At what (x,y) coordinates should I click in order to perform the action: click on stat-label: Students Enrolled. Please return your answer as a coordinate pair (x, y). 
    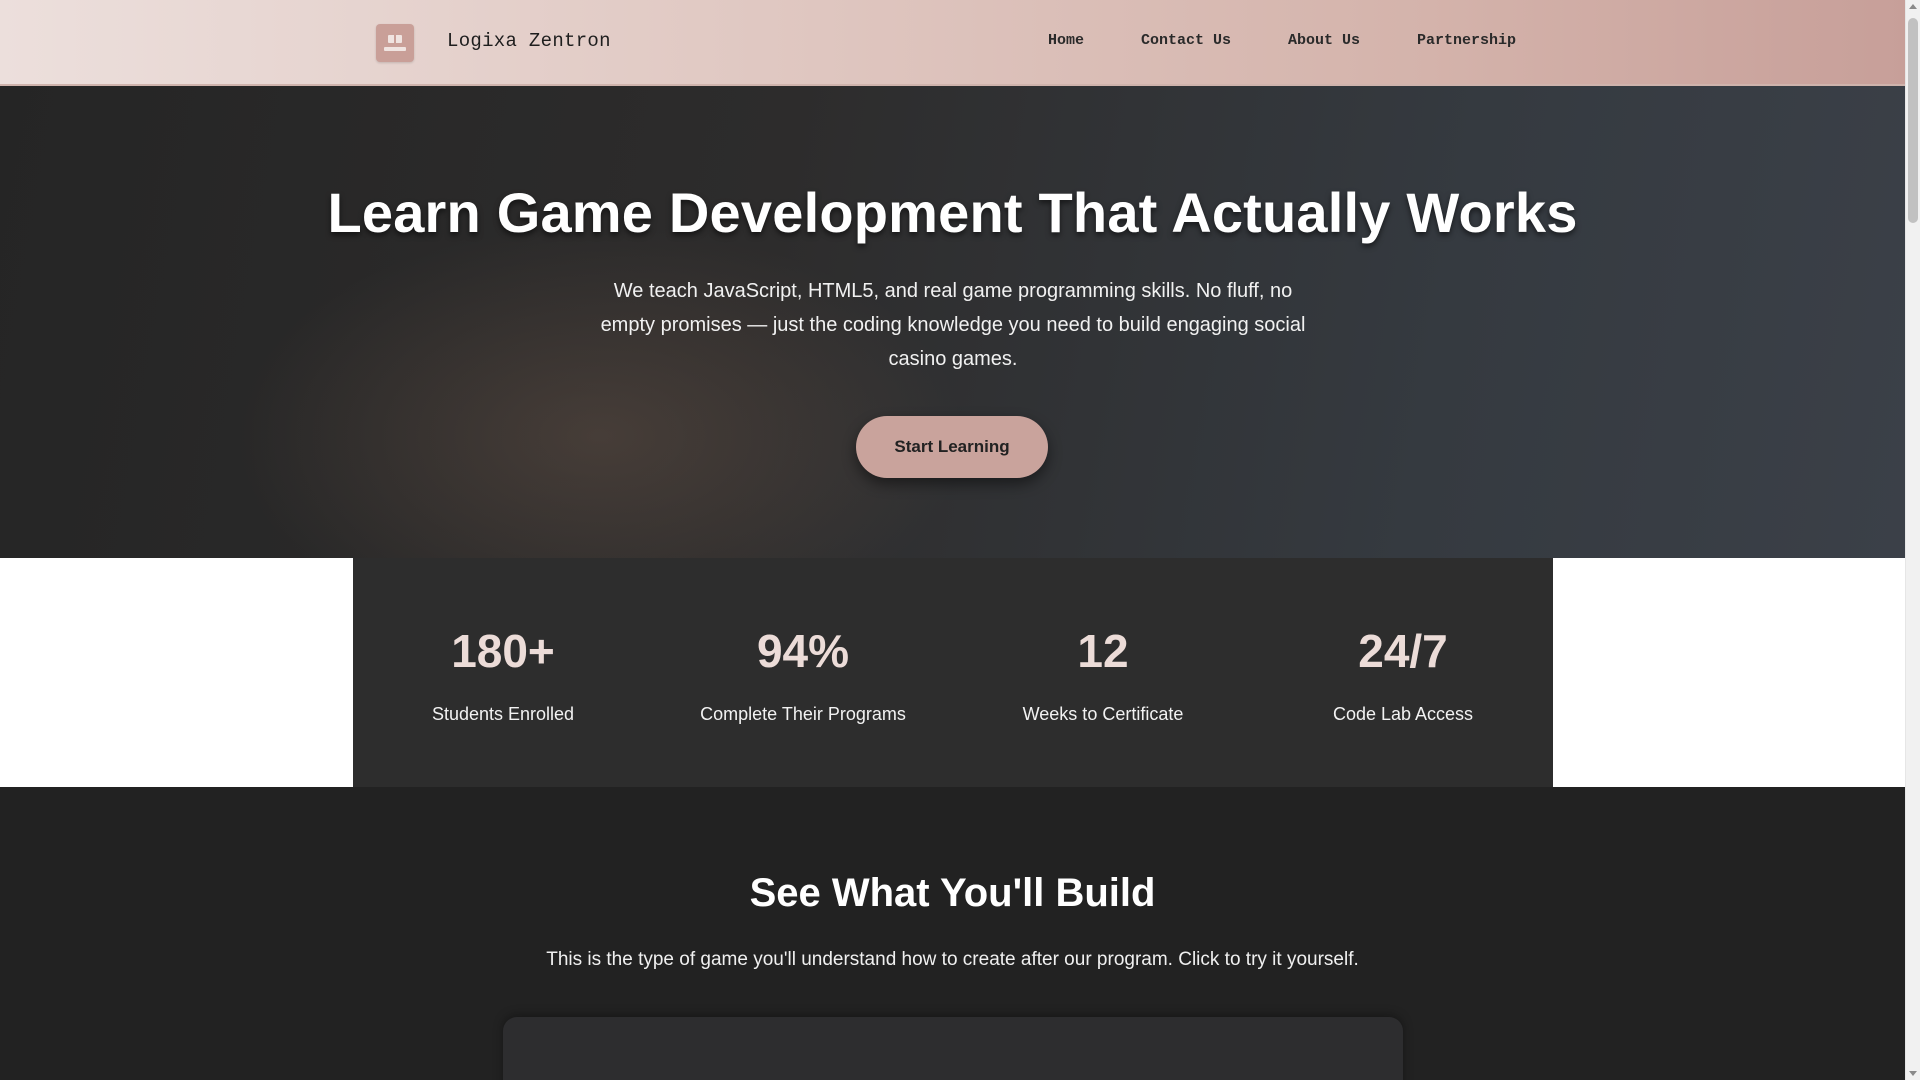
    Looking at the image, I should click on (503, 714).